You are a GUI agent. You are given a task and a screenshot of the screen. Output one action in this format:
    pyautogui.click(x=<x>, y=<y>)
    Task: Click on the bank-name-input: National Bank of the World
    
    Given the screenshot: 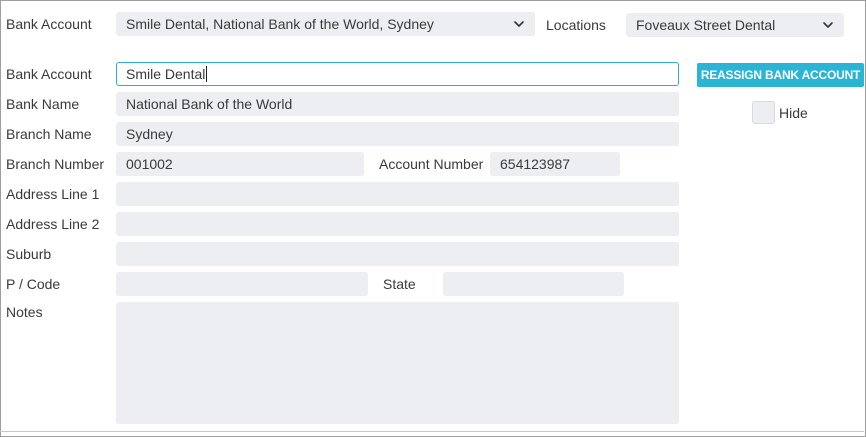 What is the action you would take?
    pyautogui.click(x=397, y=104)
    